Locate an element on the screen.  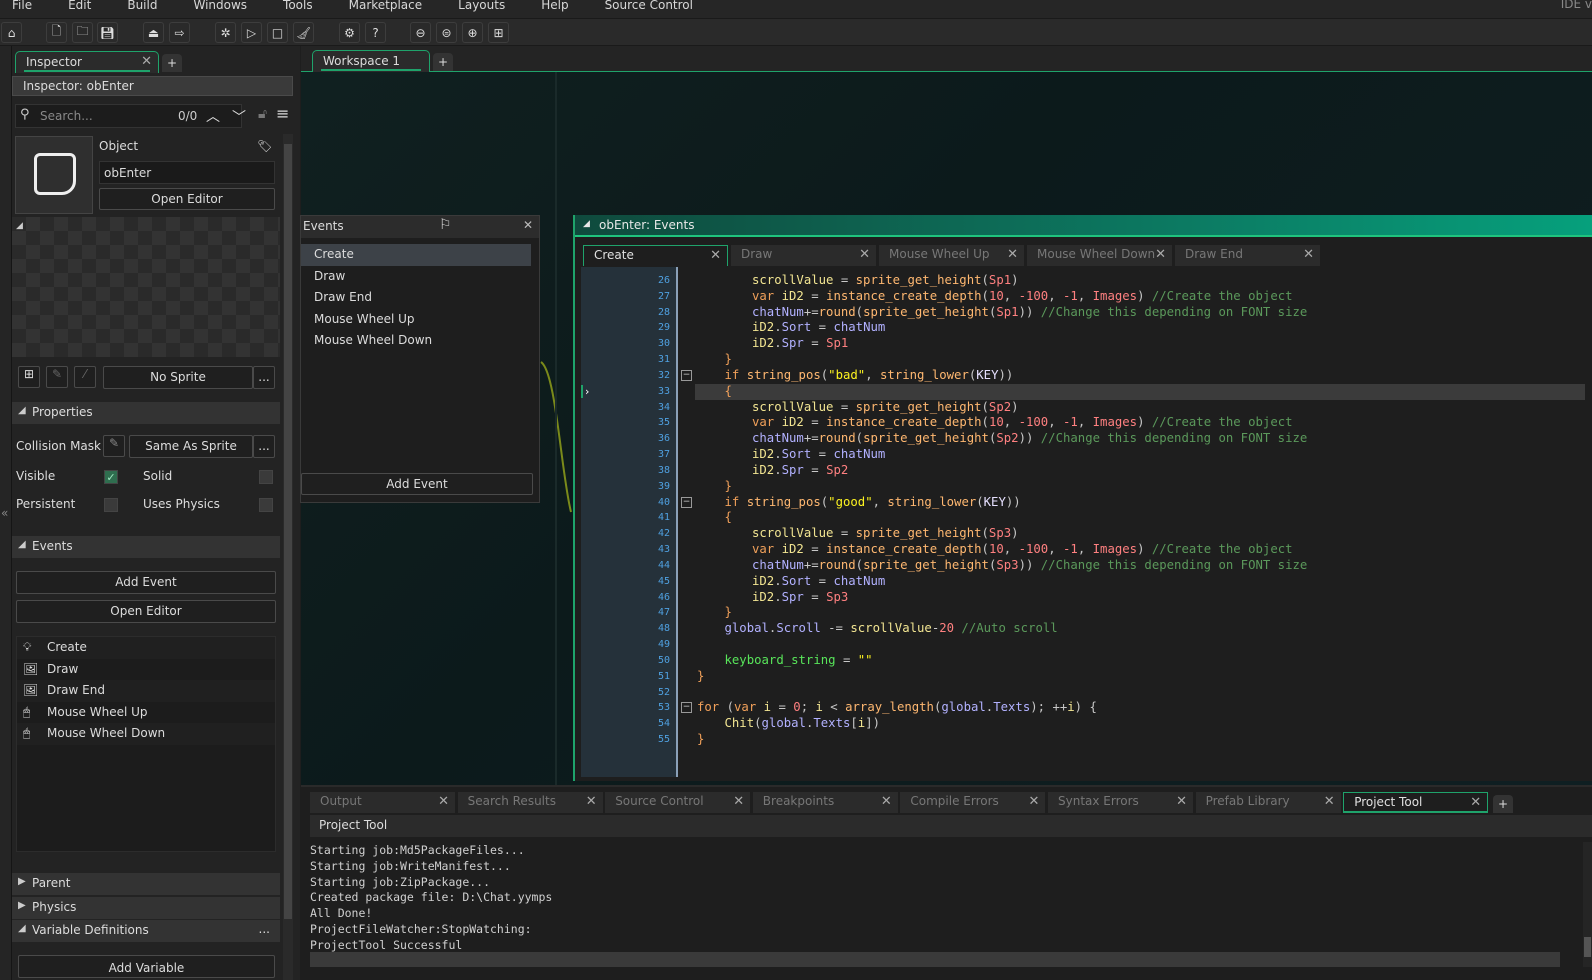
scrollbar-thumb is located at coordinates (1587, 947).